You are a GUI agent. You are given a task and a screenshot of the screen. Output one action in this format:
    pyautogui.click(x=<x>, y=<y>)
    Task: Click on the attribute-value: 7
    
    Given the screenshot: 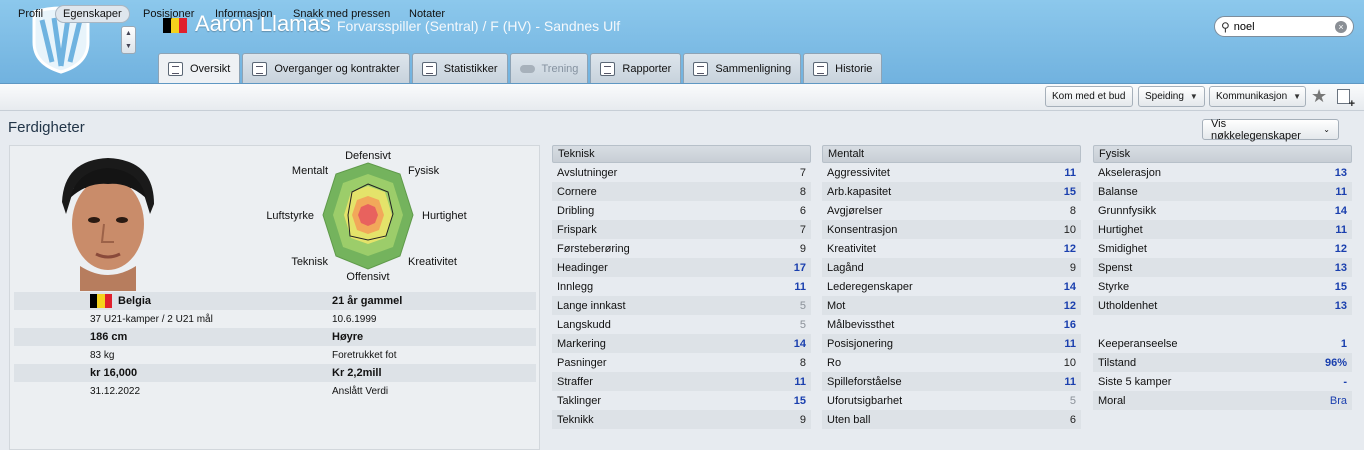 What is the action you would take?
    pyautogui.click(x=802, y=229)
    